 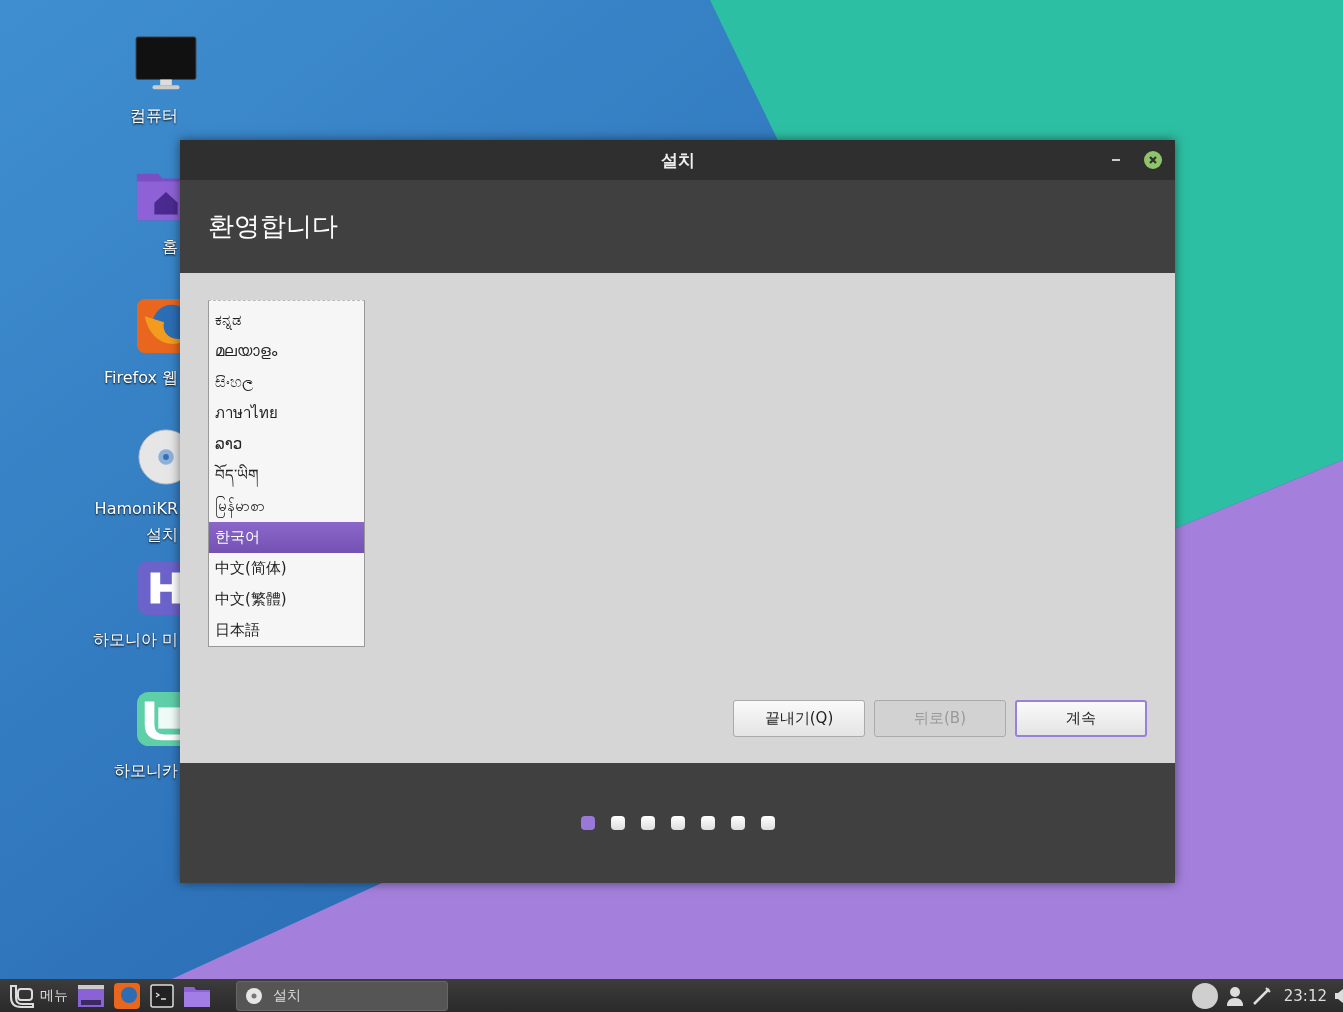 I want to click on folder-icon, so click(x=197, y=995).